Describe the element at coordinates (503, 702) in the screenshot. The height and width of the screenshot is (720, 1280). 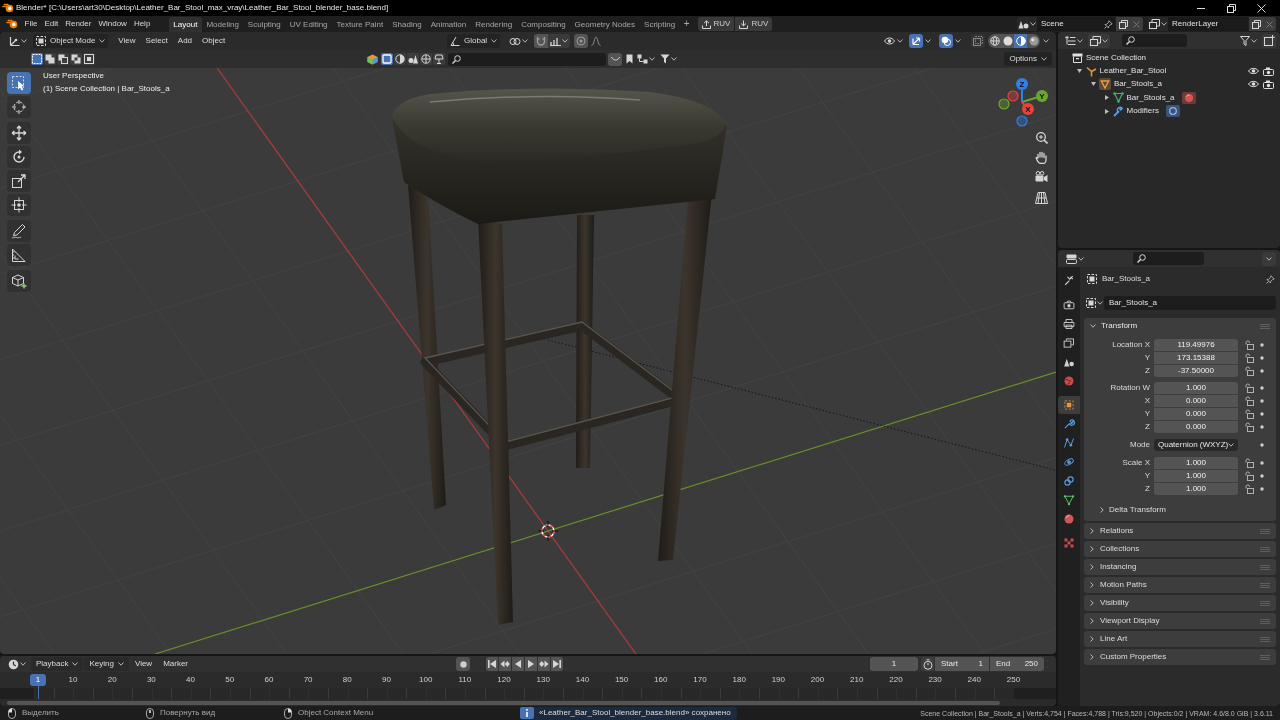
I see `scrollbar` at that location.